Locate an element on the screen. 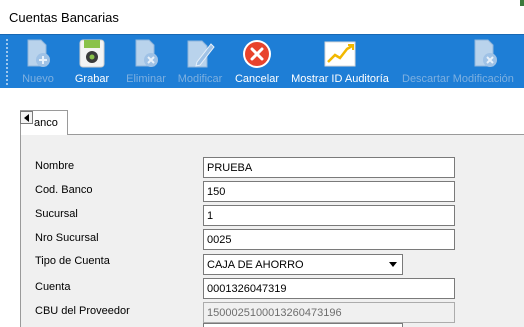 The height and width of the screenshot is (327, 524). delete-button: Eliminar is located at coordinates (146, 62).